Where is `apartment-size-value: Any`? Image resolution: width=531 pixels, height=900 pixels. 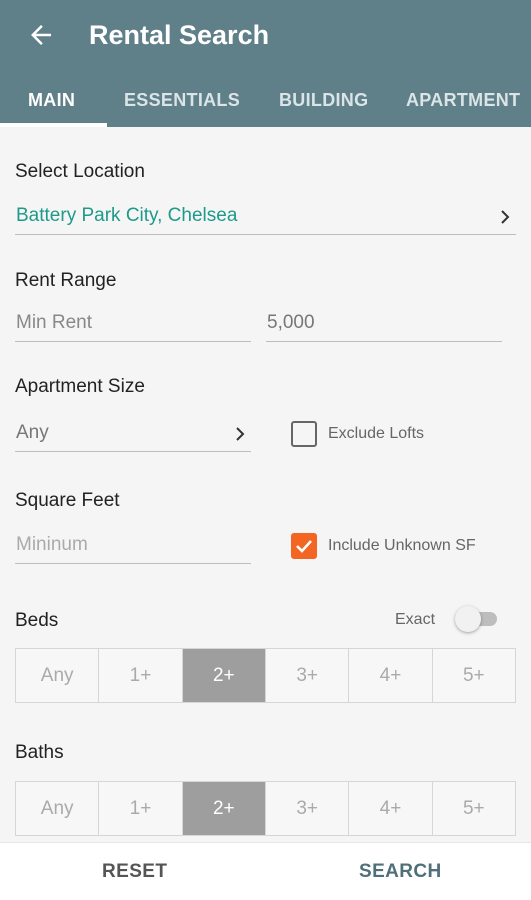 apartment-size-value: Any is located at coordinates (32, 432).